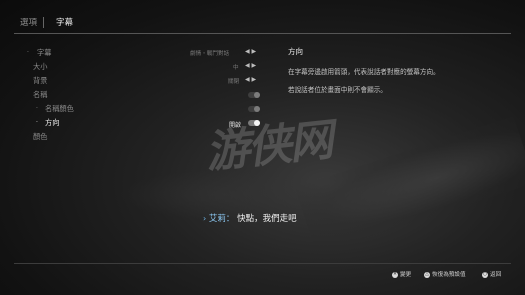 Image resolution: width=525 pixels, height=295 pixels. I want to click on subtitle-line: 快點，我們走吧, so click(267, 219).